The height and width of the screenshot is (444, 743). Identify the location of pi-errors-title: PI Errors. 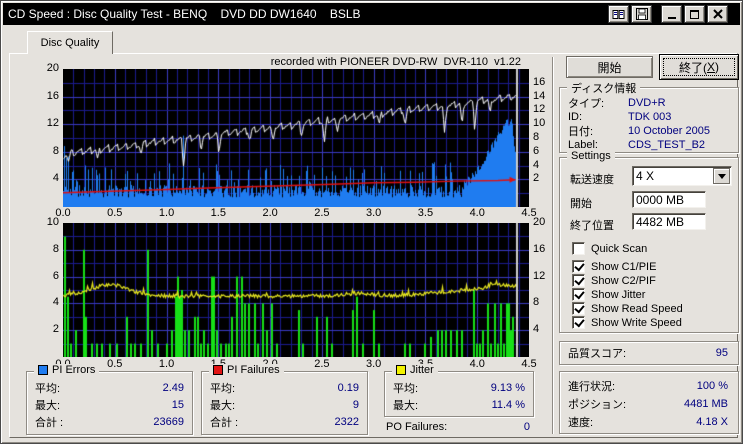
(74, 370).